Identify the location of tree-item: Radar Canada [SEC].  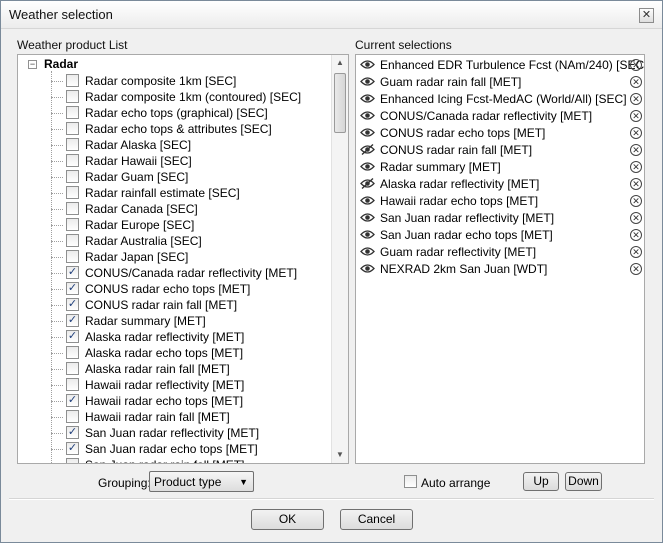
(191, 209).